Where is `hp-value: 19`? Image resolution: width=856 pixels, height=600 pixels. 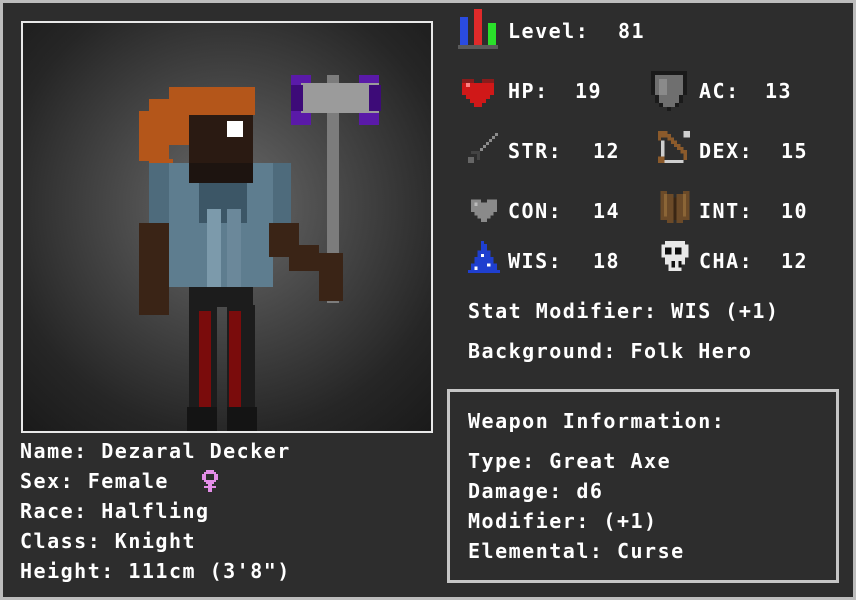
hp-value: 19 is located at coordinates (589, 91).